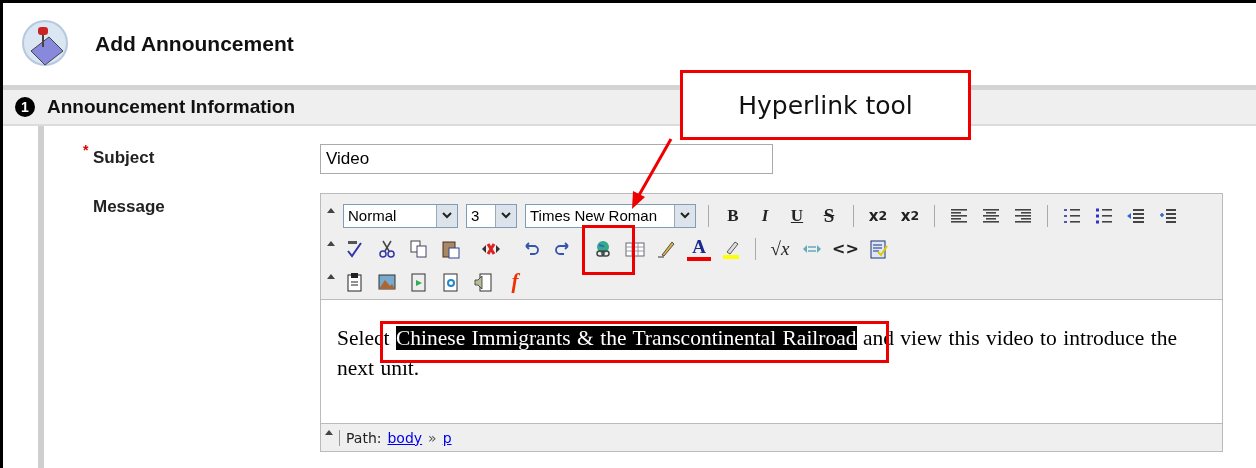 The height and width of the screenshot is (468, 1256). I want to click on underline-button: U, so click(797, 215).